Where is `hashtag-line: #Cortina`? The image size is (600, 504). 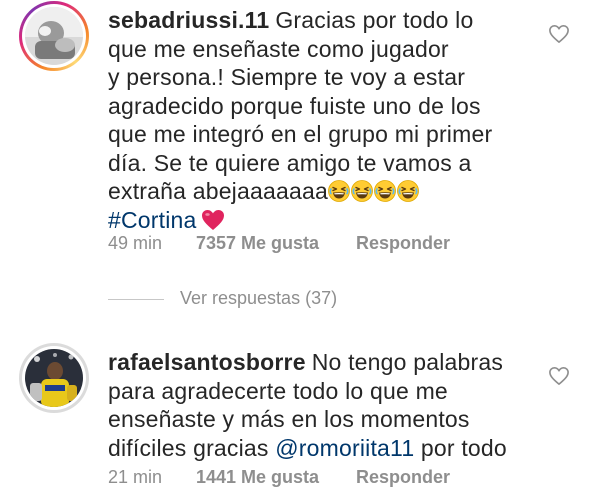
hashtag-line: #Cortina is located at coordinates (318, 220).